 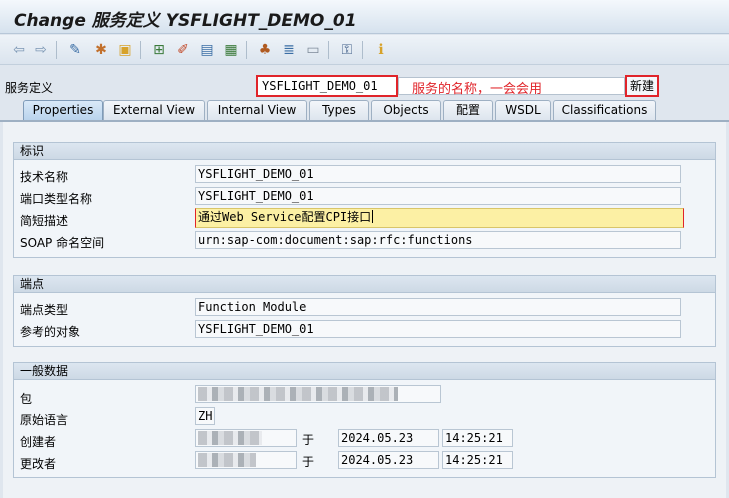 I want to click on tab-wsdl: WSDL, so click(x=523, y=110).